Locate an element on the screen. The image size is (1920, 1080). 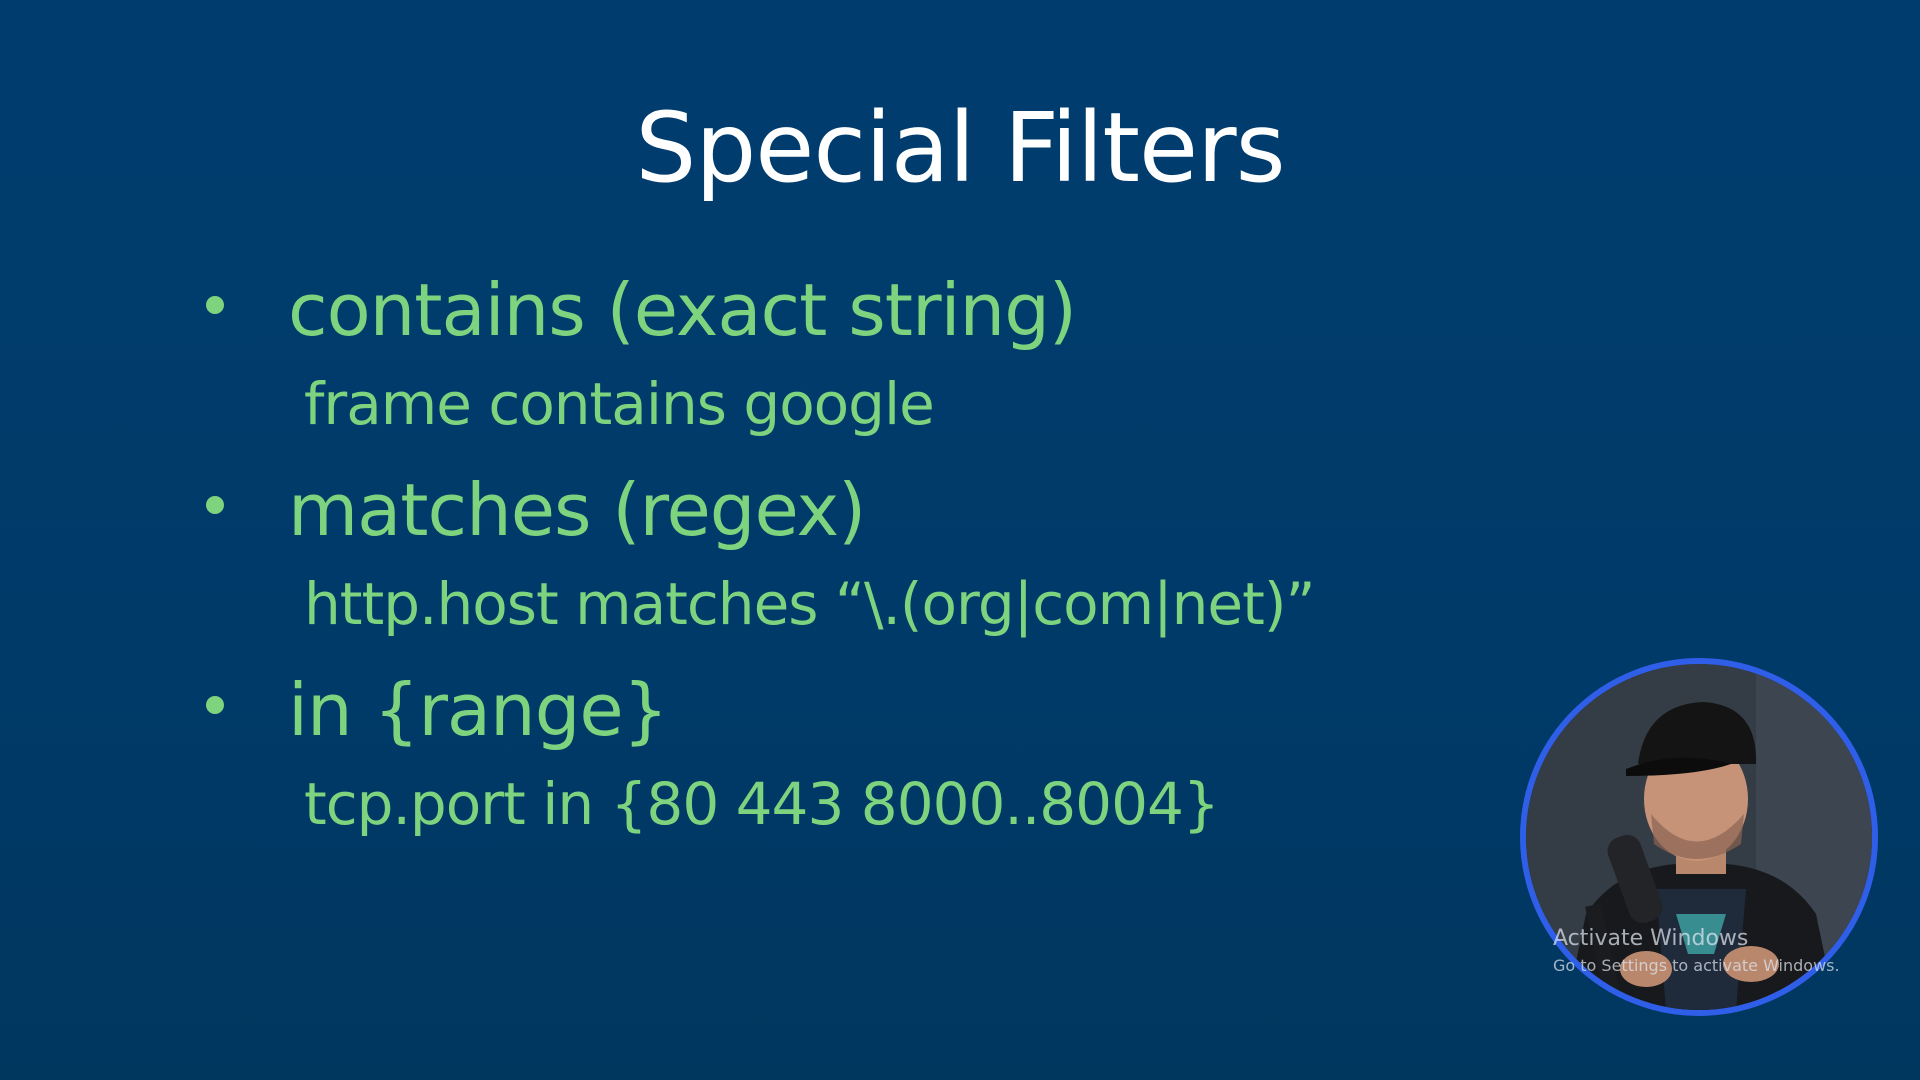
bullet-example: http.host matches “\.(org|com|net)” is located at coordinates (810, 604).